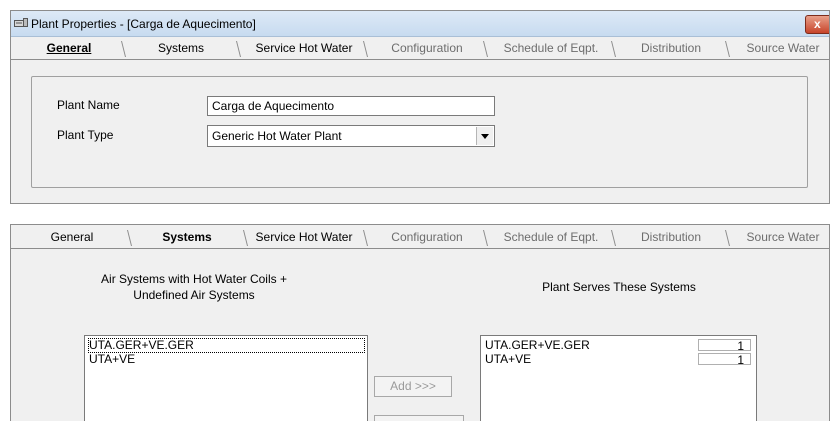 The height and width of the screenshot is (421, 830). I want to click on add-button: Add >>>, so click(413, 386).